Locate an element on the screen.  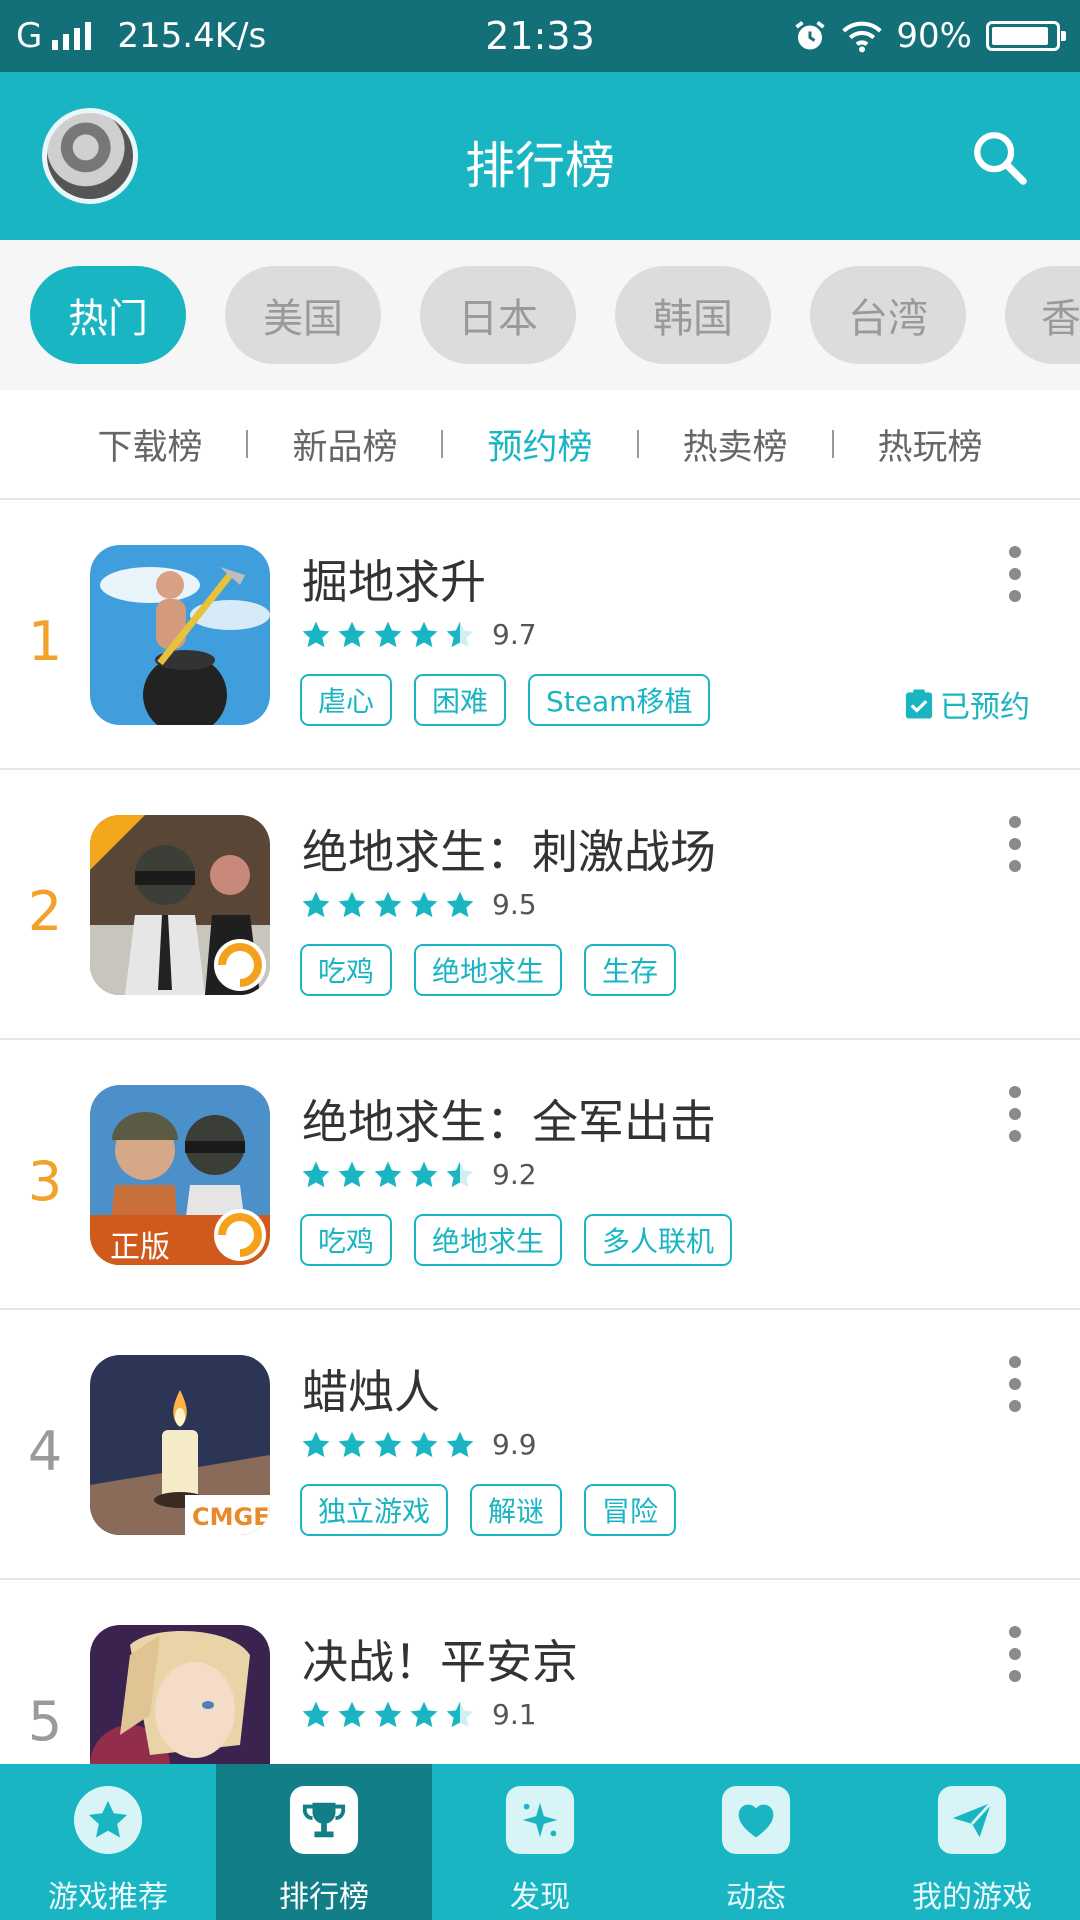
nav-label: 排行榜 is located at coordinates (324, 1897).